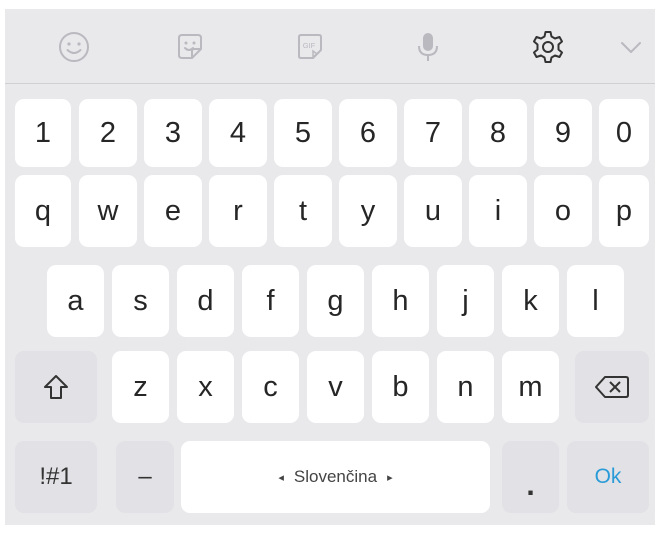  I want to click on key-label: f, so click(270, 300).